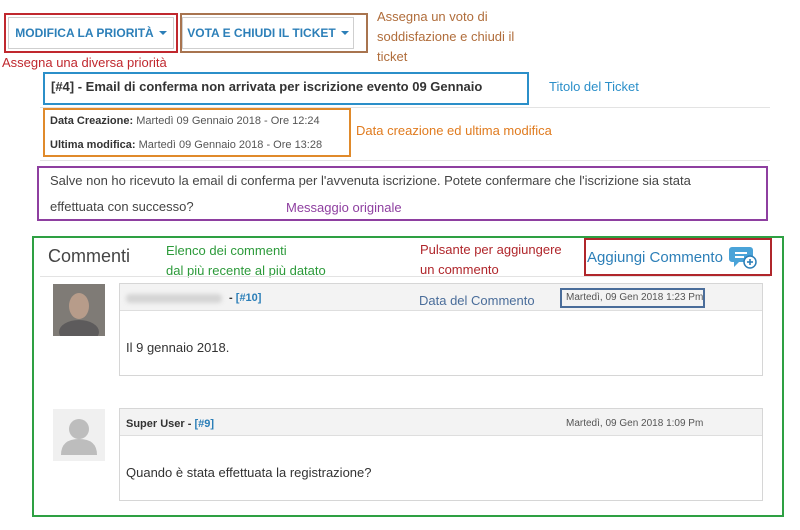  Describe the element at coordinates (84, 33) in the screenshot. I see `change-priority-label: MODIFICA LA PRIORITÀ` at that location.